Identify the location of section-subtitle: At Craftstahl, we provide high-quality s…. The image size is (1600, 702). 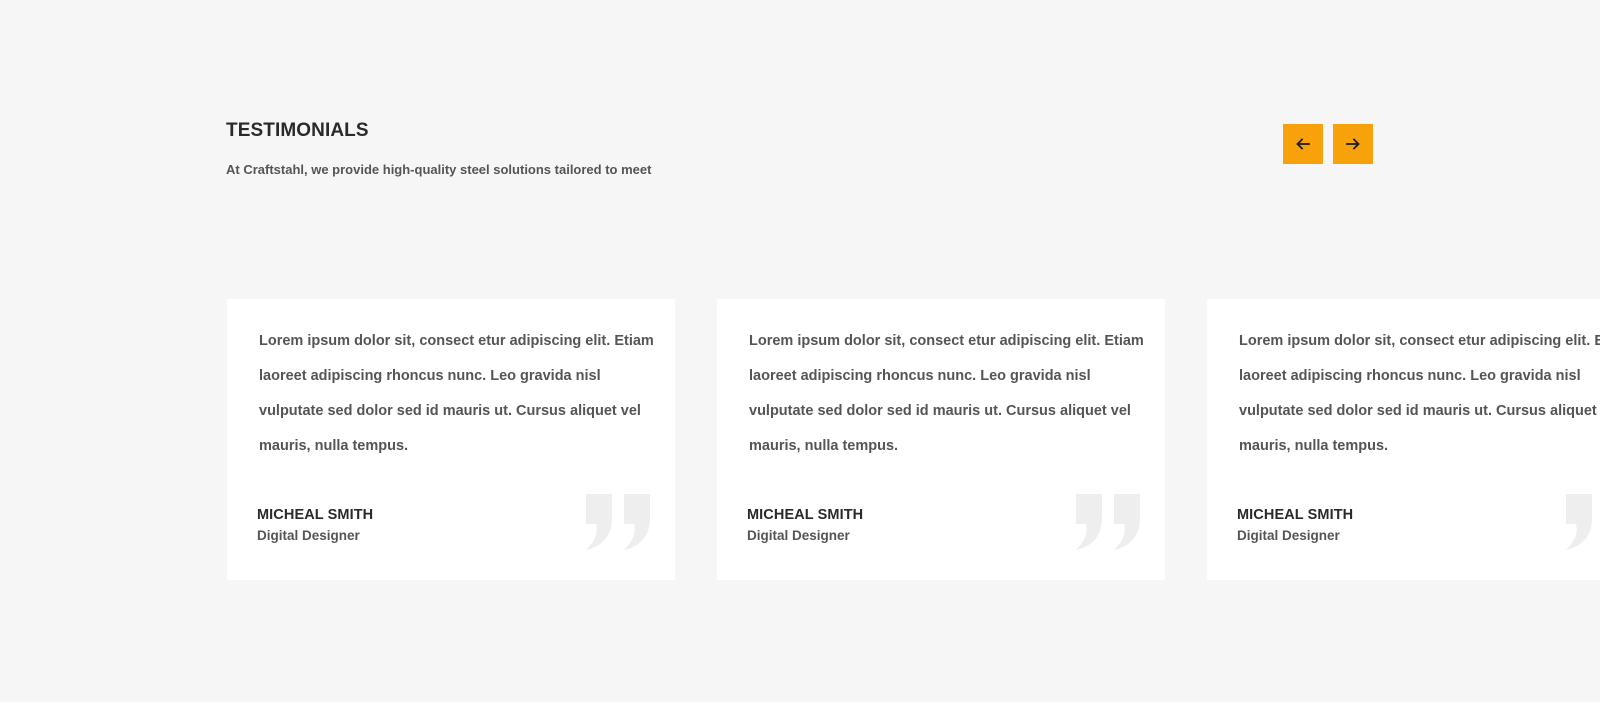
(439, 169).